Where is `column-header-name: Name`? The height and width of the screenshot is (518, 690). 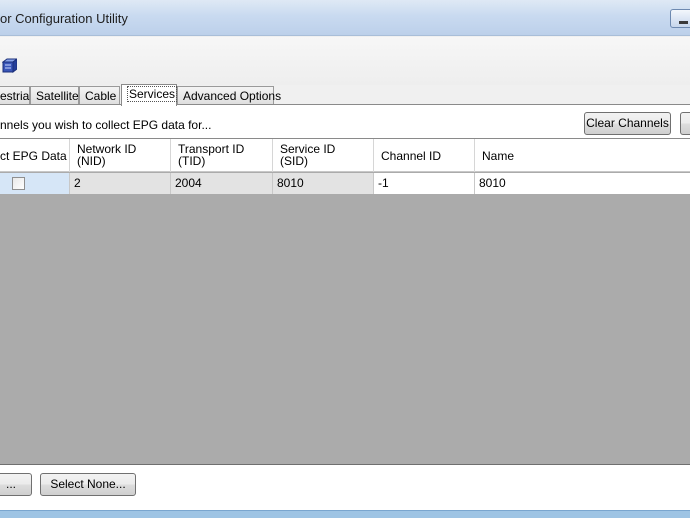
column-header-name: Name is located at coordinates (582, 155).